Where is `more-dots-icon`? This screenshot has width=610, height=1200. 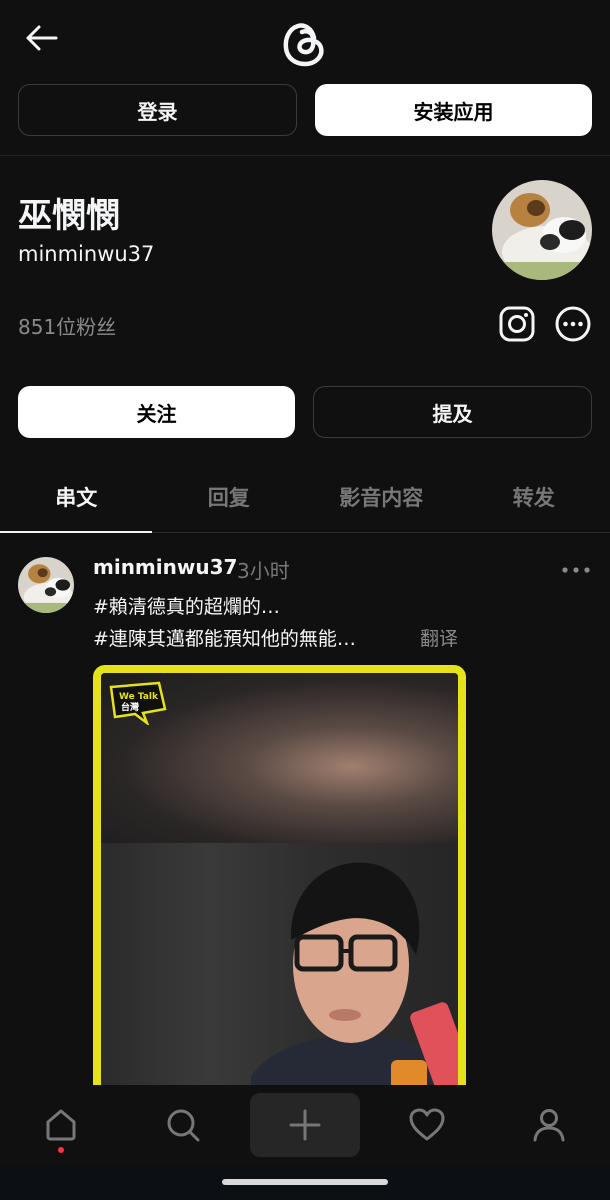 more-dots-icon is located at coordinates (576, 570).